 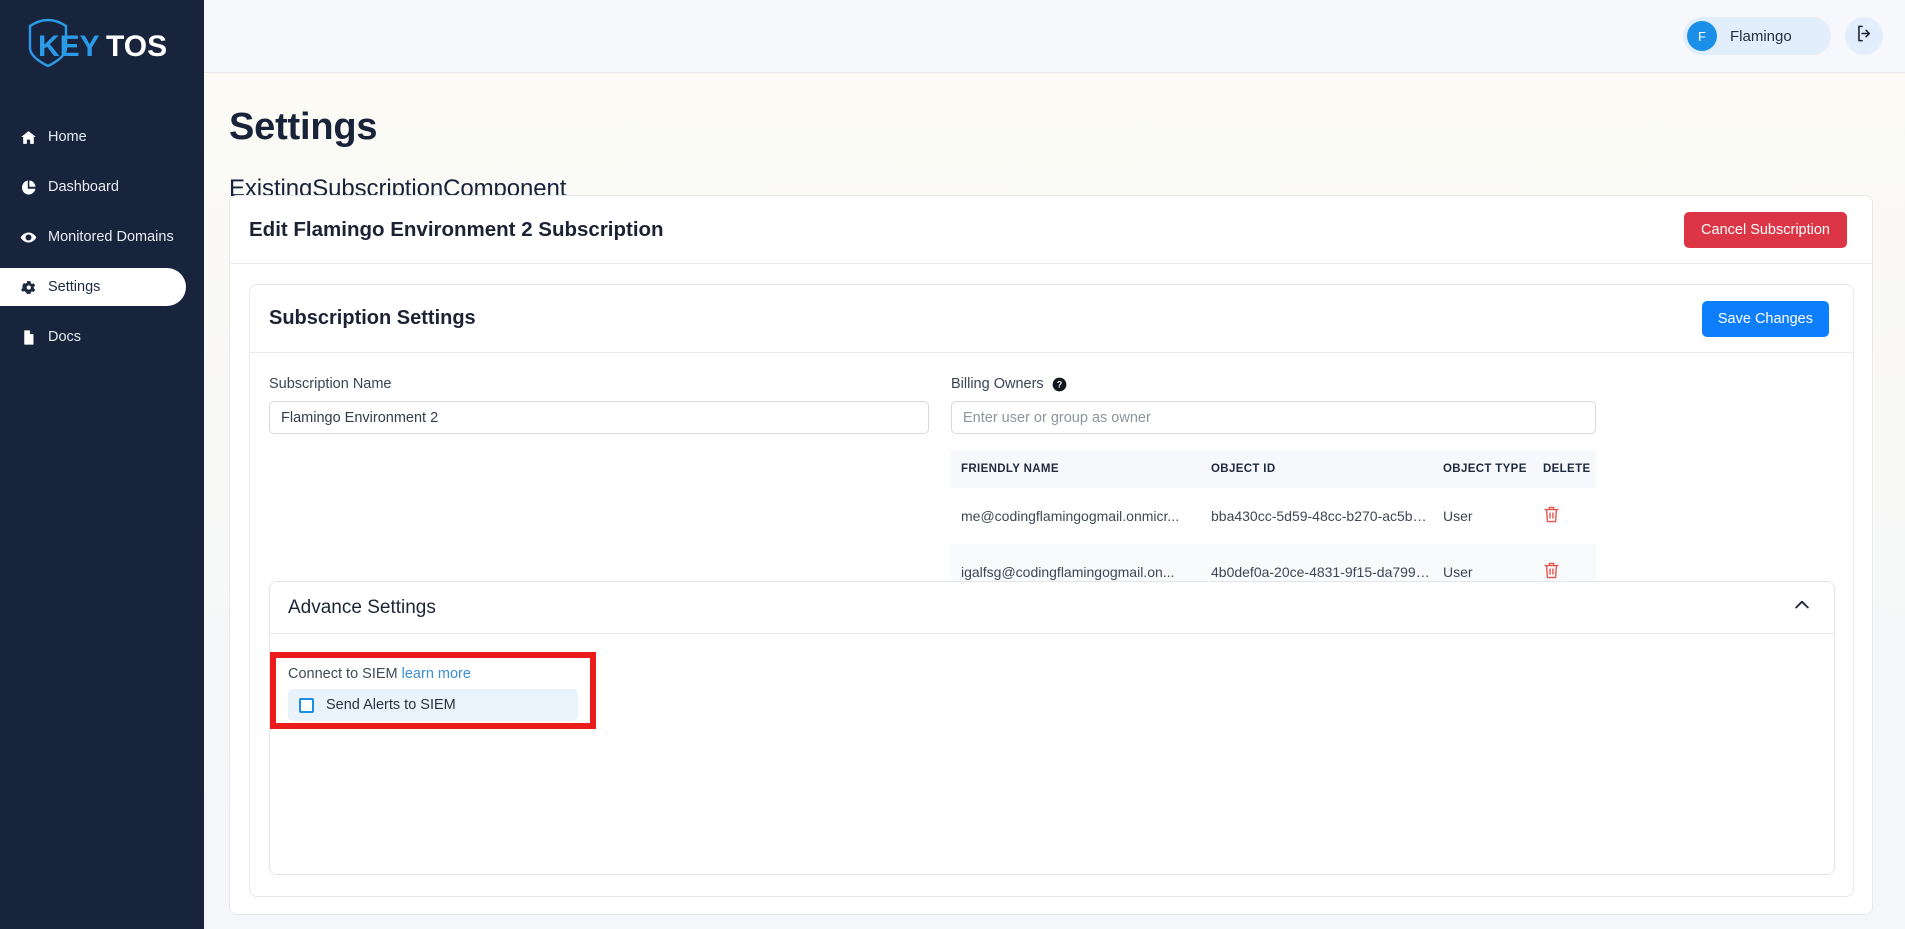 I want to click on subscription-settings-header: Subscription Settings Save Changes, so click(x=1051, y=319).